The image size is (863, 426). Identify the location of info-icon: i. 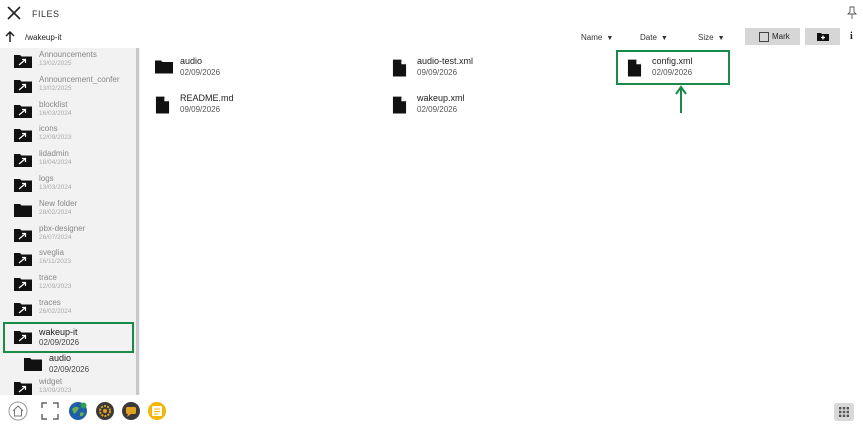
(851, 36).